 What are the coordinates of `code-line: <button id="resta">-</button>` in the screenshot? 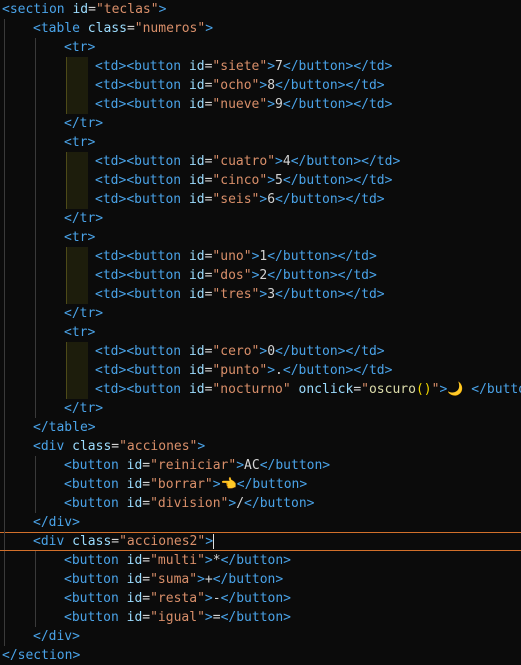 It's located at (260, 598).